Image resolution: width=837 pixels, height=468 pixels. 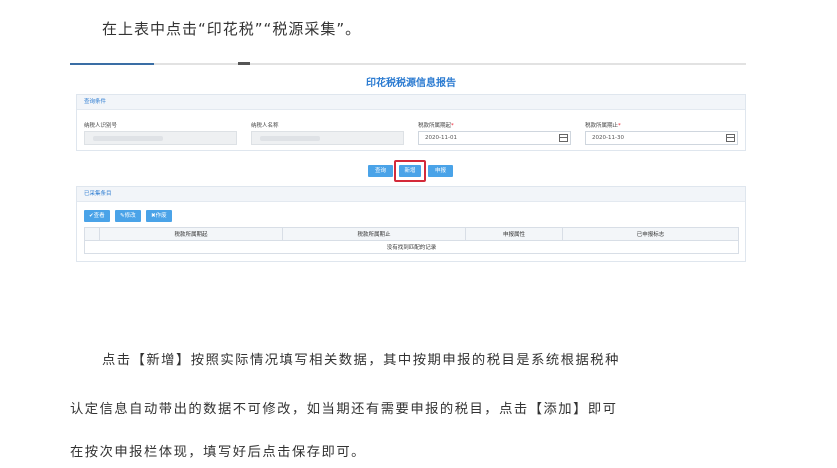 What do you see at coordinates (101, 126) in the screenshot?
I see `taxpayer-id-label: 纳税人识别号` at bounding box center [101, 126].